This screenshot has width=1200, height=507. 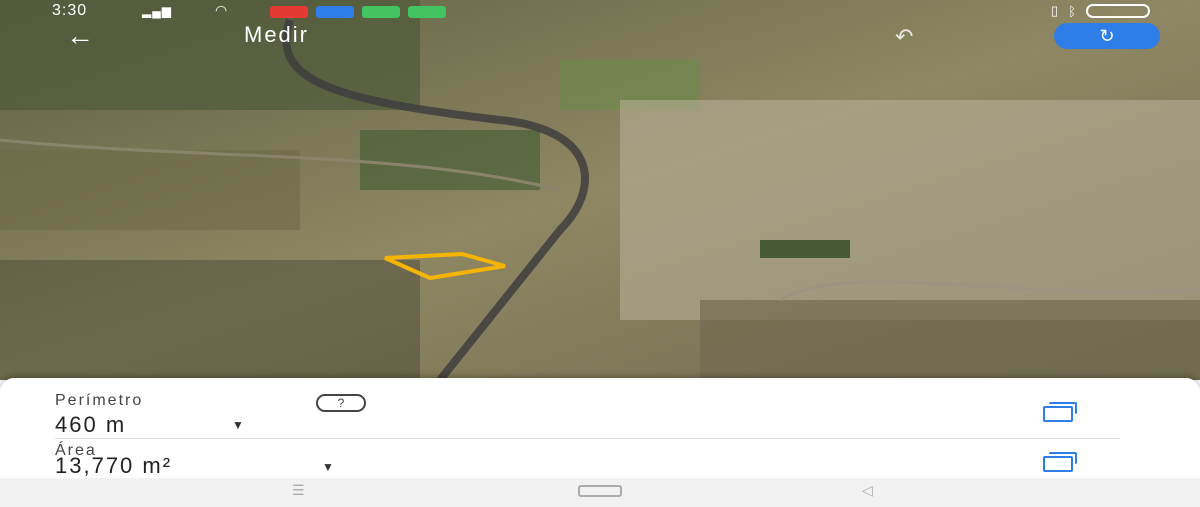 I want to click on copy-perimeter-icon, so click(x=1060, y=412).